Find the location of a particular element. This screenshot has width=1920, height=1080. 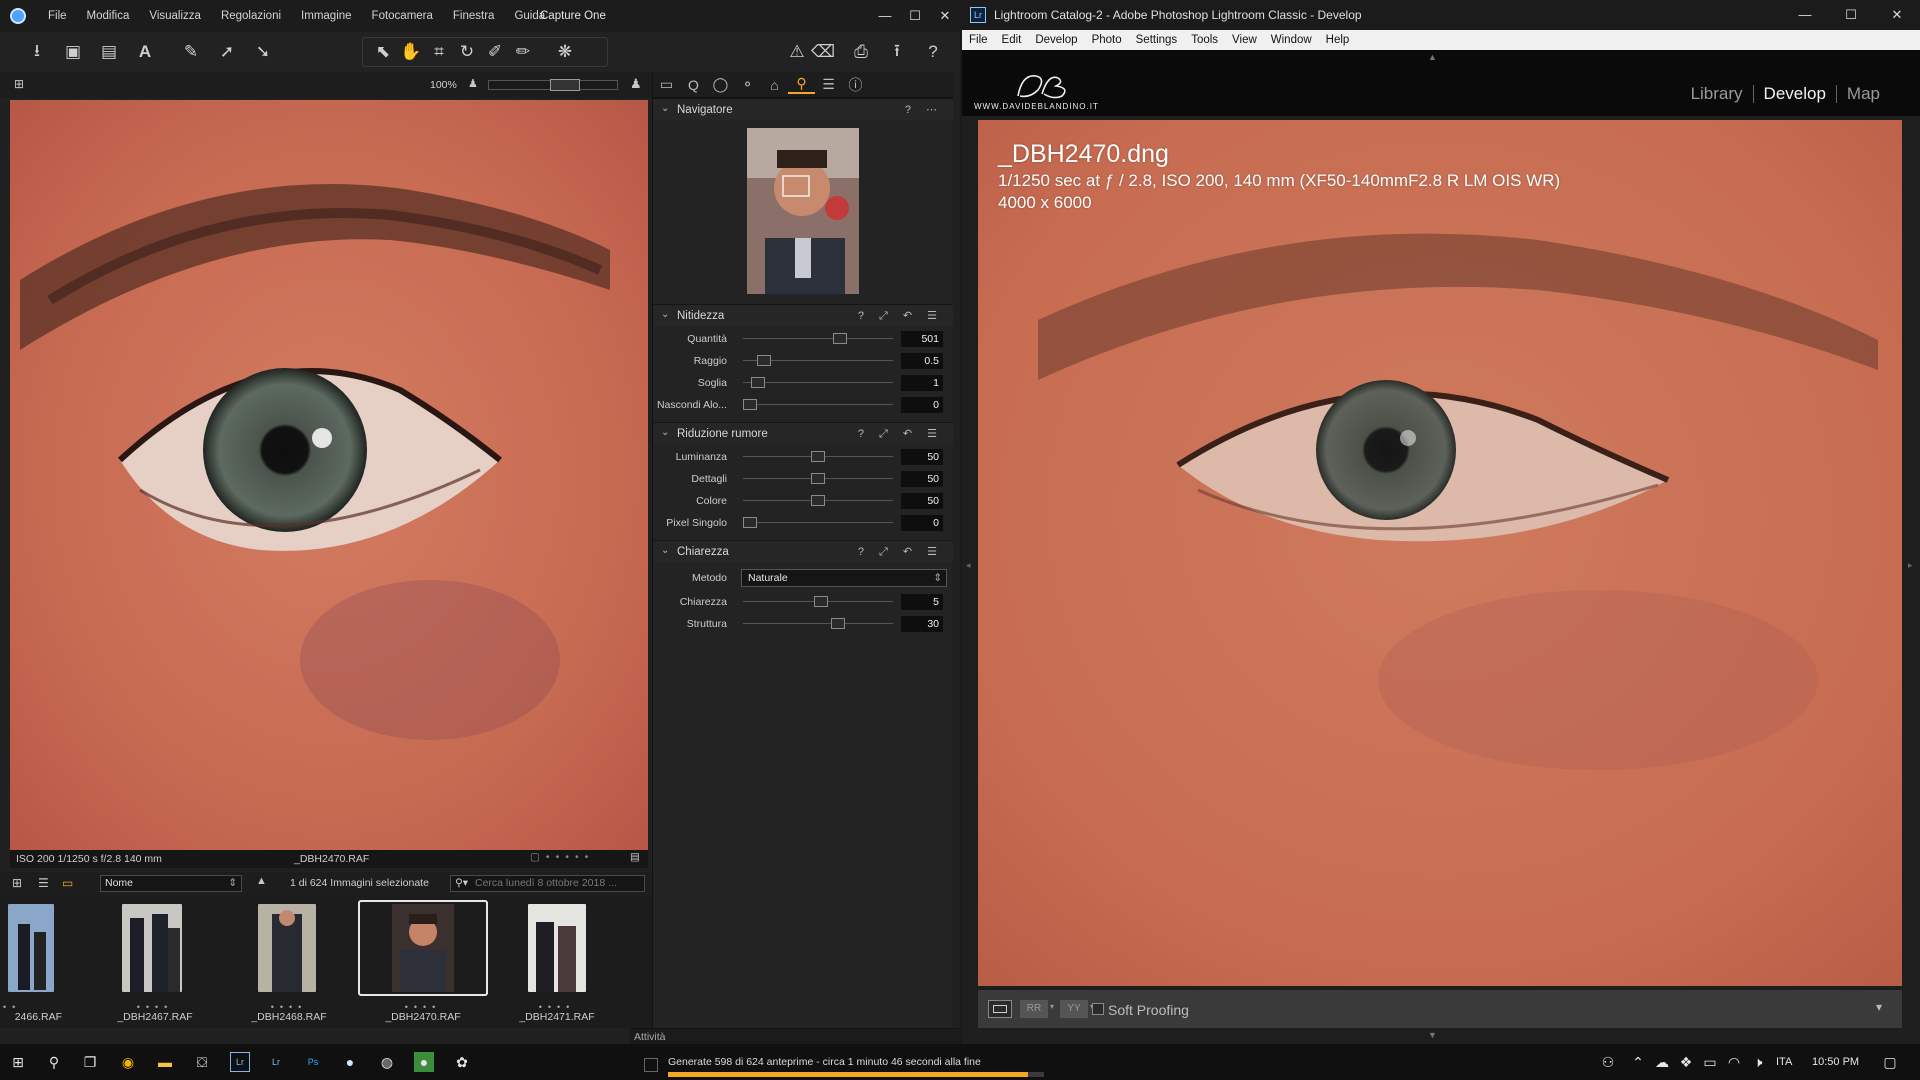

annotation-icon: ❋ is located at coordinates (565, 52).